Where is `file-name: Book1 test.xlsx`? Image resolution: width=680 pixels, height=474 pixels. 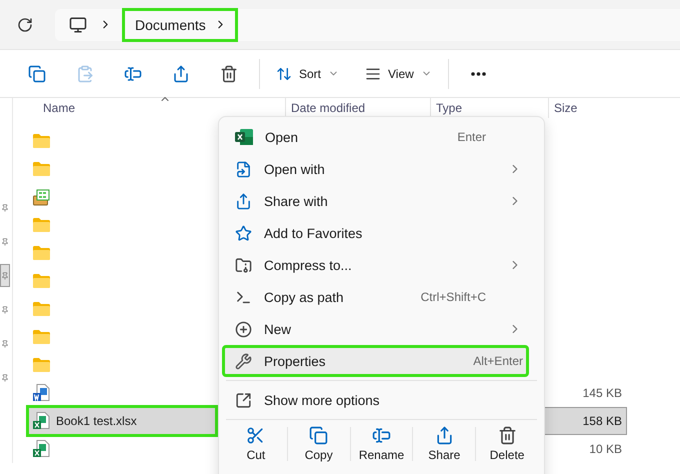 file-name: Book1 test.xlsx is located at coordinates (96, 421).